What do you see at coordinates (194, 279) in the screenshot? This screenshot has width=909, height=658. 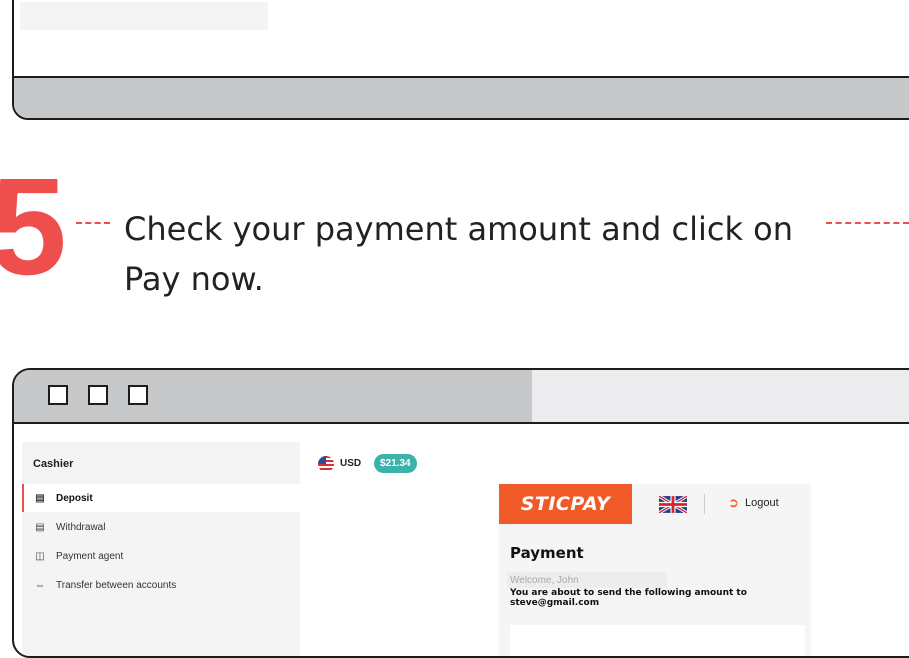 I see `step-instruction-line2: Pay now.` at bounding box center [194, 279].